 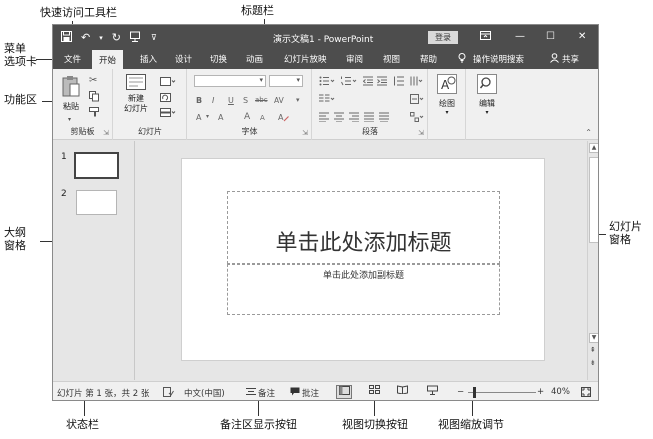 I want to click on notes-button: 备注, so click(x=266, y=393).